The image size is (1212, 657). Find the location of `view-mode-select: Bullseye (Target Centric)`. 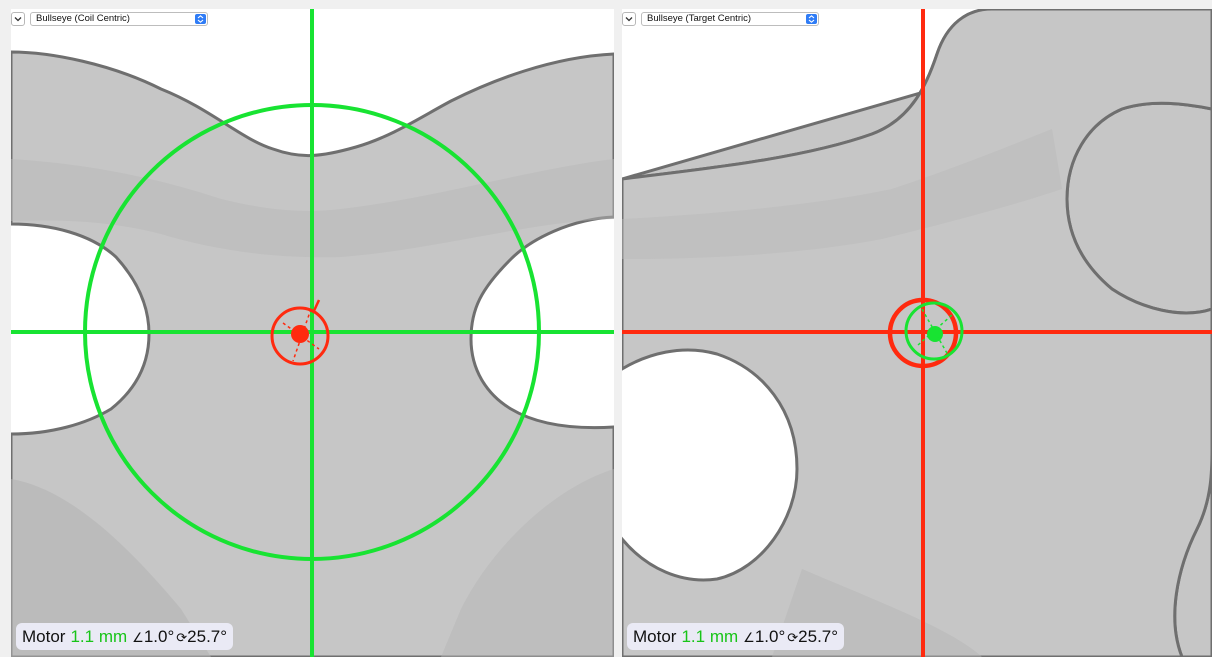

view-mode-select: Bullseye (Target Centric) is located at coordinates (730, 18).